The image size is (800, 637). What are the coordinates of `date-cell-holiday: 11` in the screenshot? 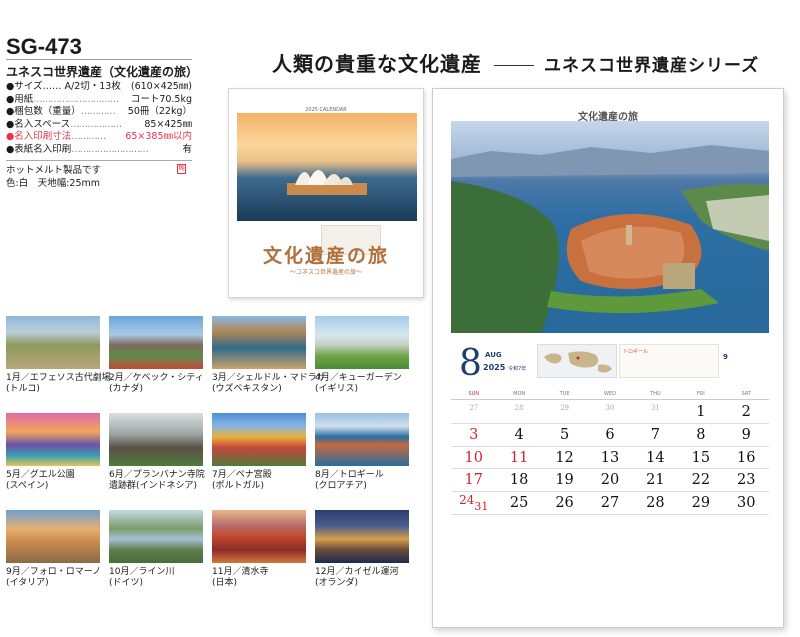 It's located at (519, 457).